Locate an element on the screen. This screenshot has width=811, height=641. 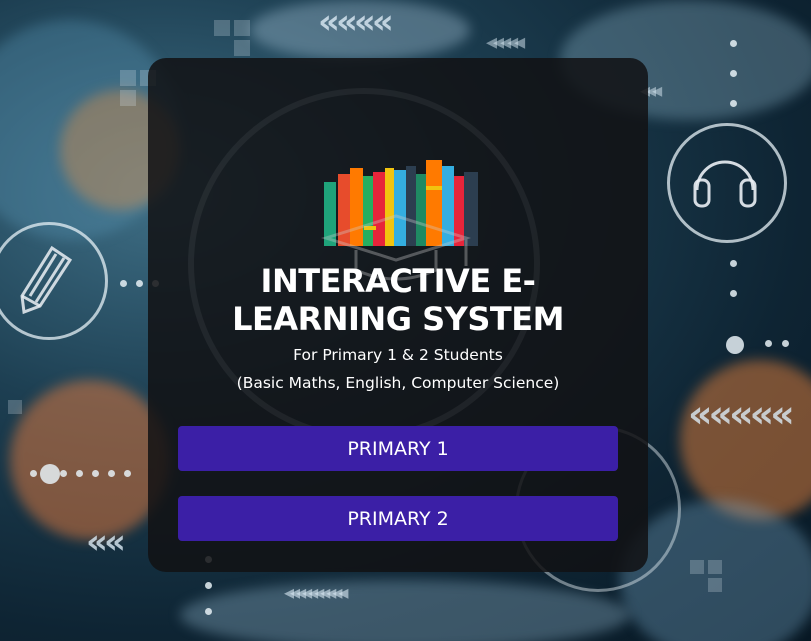
chevrons-decoration: ««««« is located at coordinates (741, 414).